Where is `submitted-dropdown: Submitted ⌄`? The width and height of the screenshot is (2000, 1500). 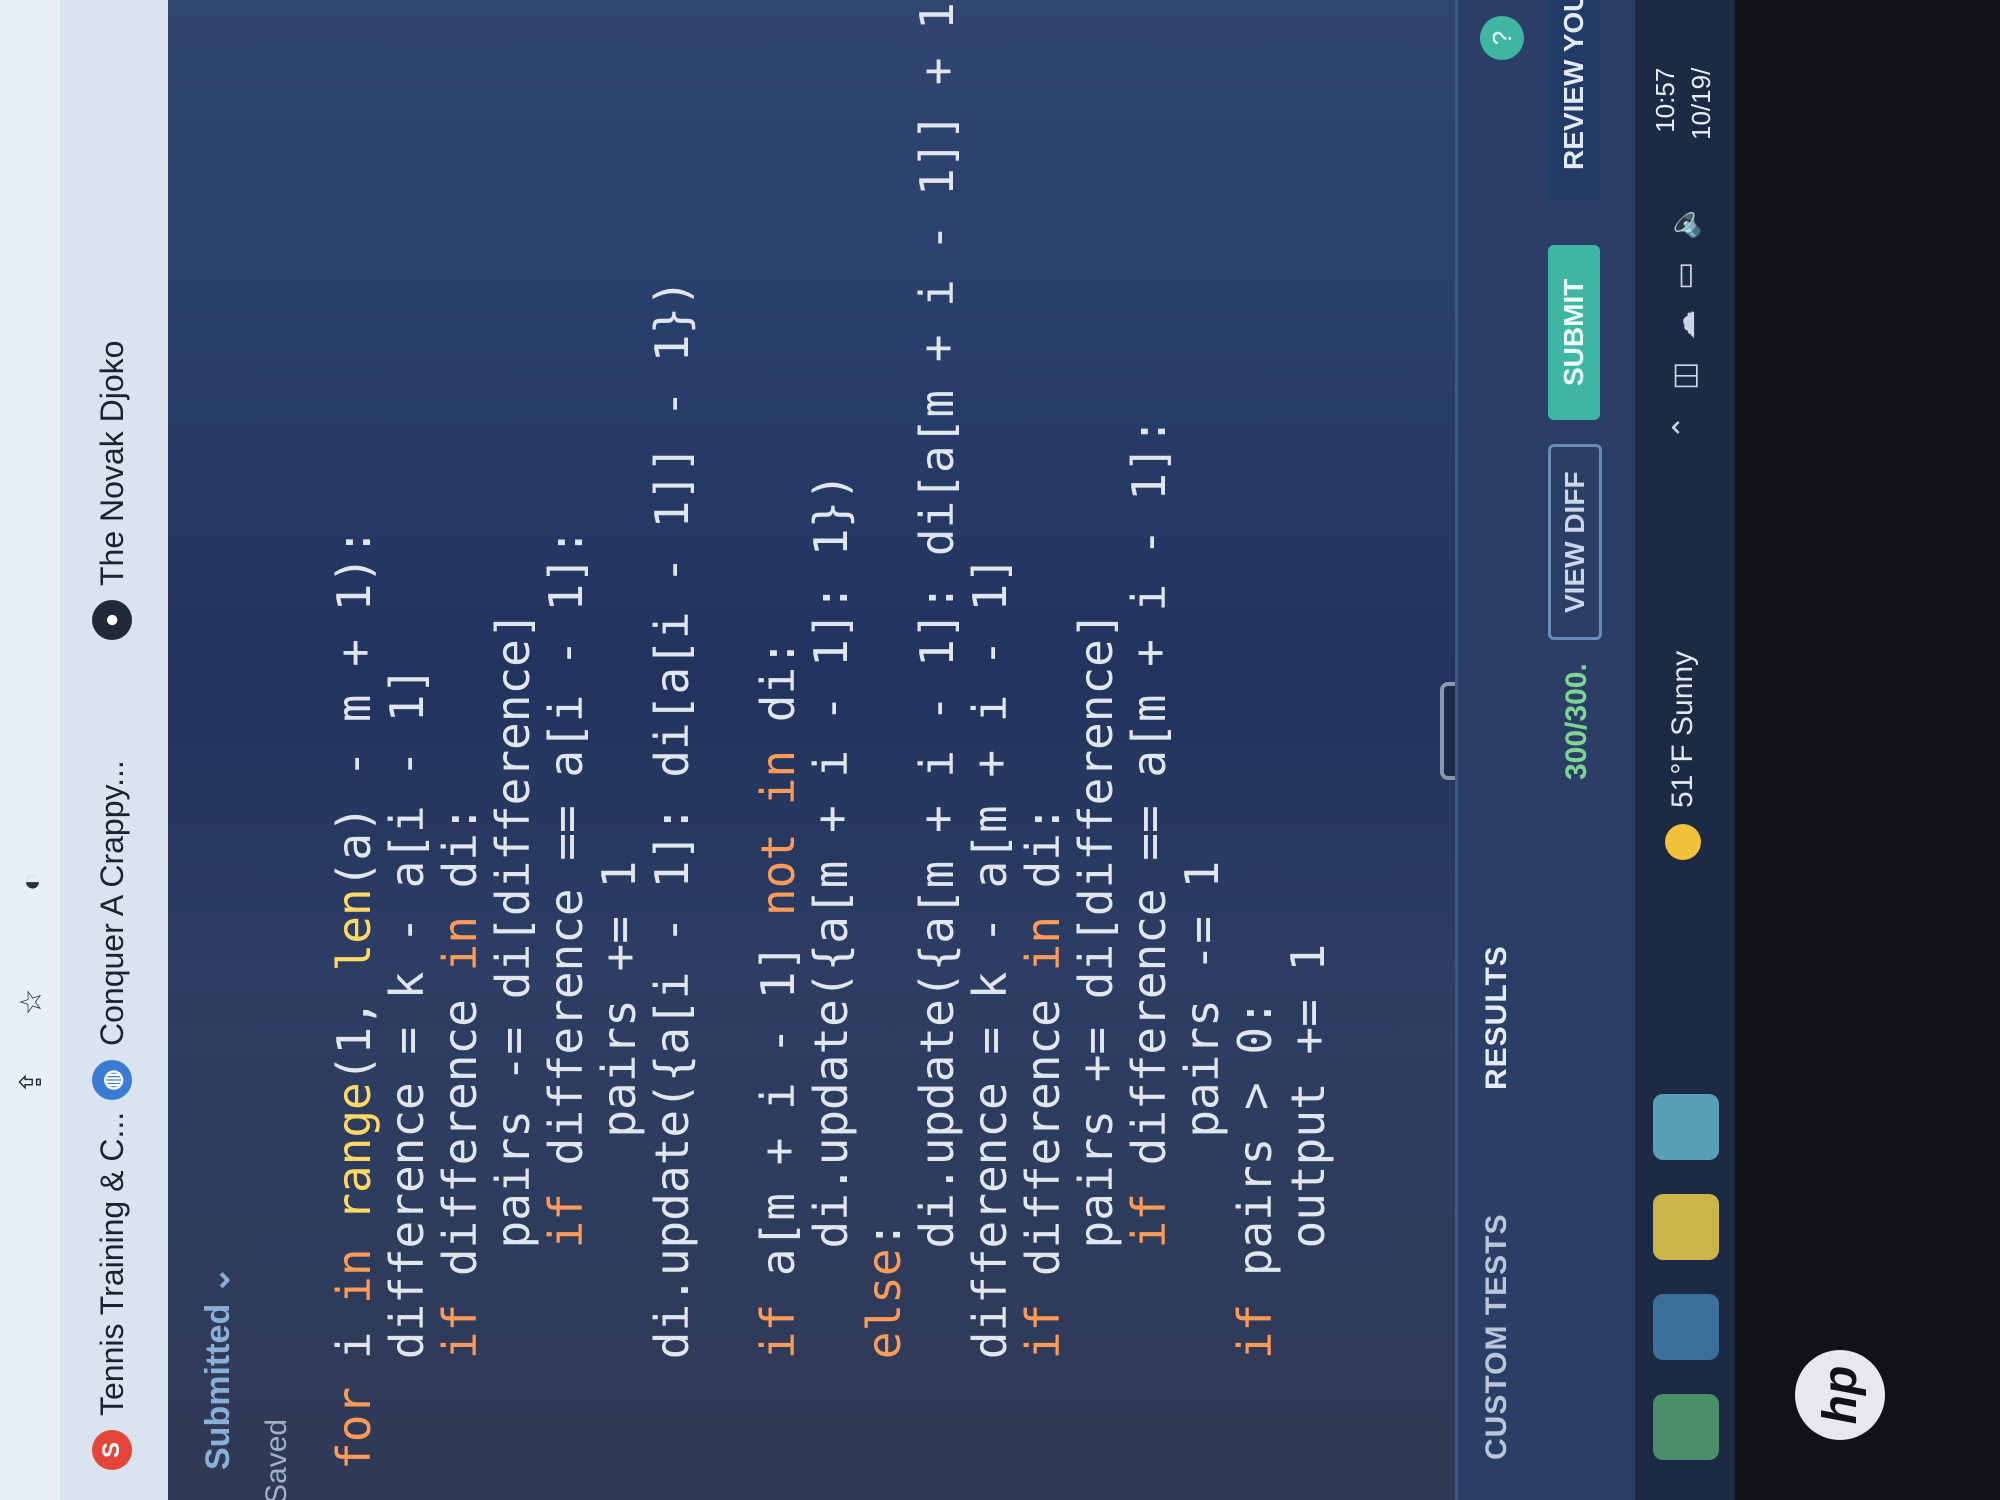 submitted-dropdown: Submitted ⌄ is located at coordinates (218, 1368).